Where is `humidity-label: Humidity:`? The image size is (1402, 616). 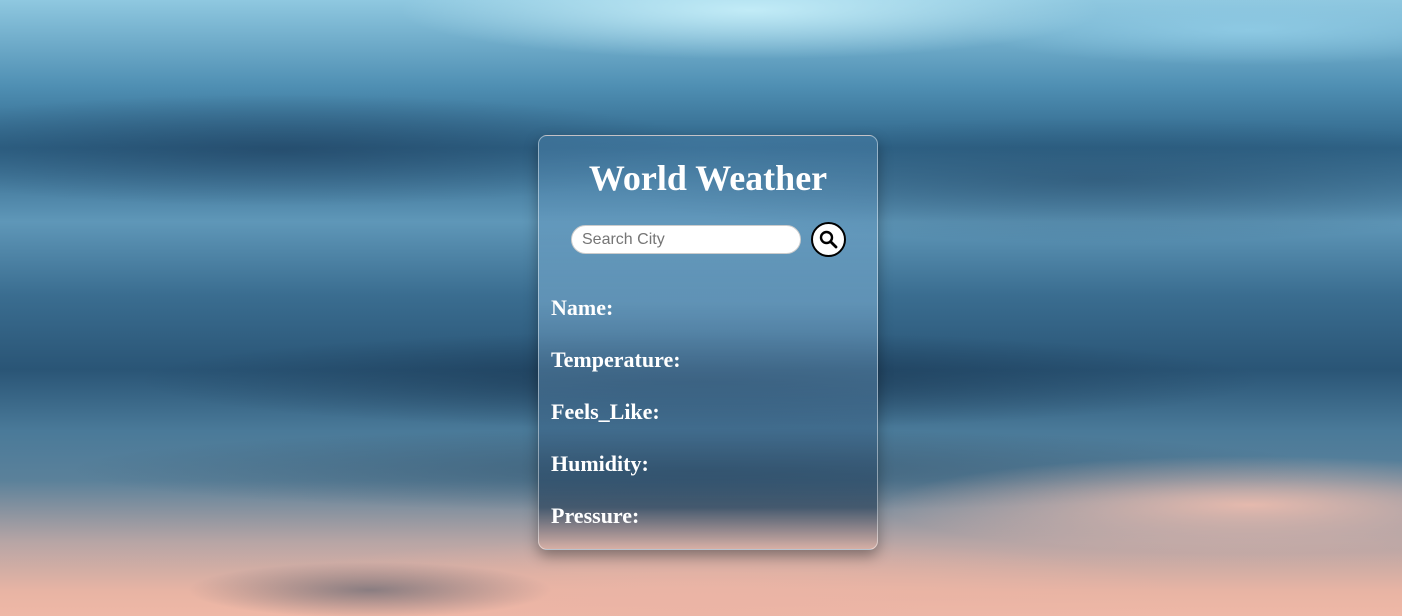
humidity-label: Humidity: is located at coordinates (600, 463).